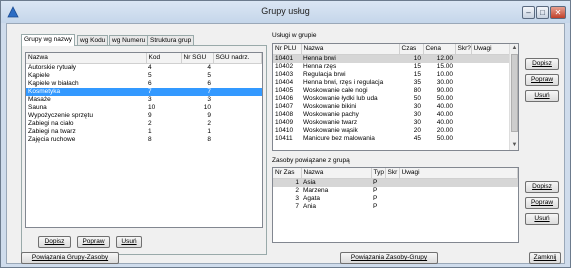 The image size is (571, 268). I want to click on service-row-cell: 10402, so click(284, 66).